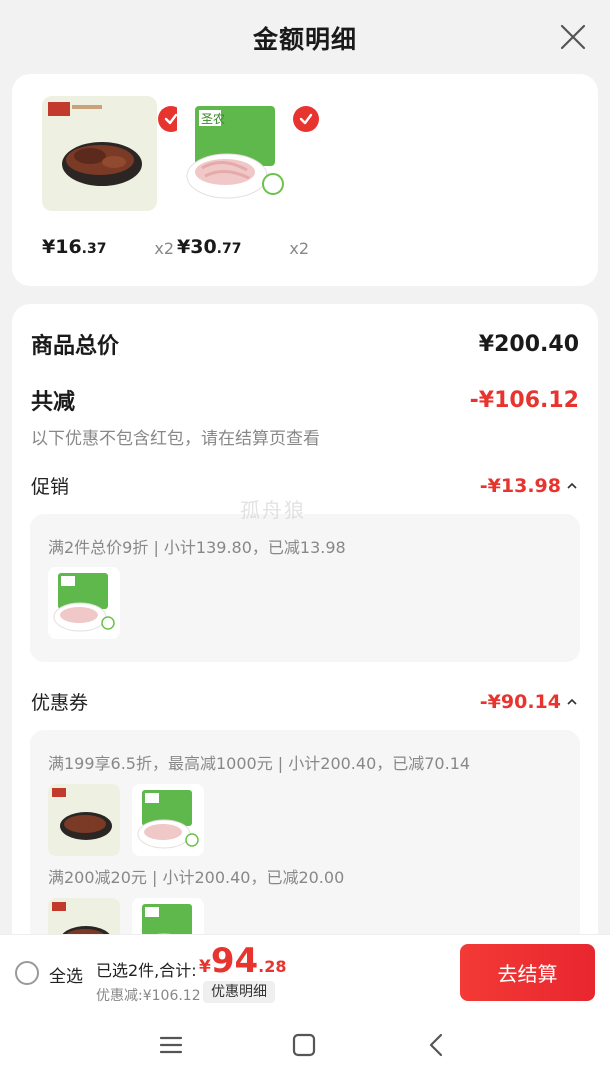 The height and width of the screenshot is (1080, 610). I want to click on promo-value: -¥13.98, so click(529, 486).